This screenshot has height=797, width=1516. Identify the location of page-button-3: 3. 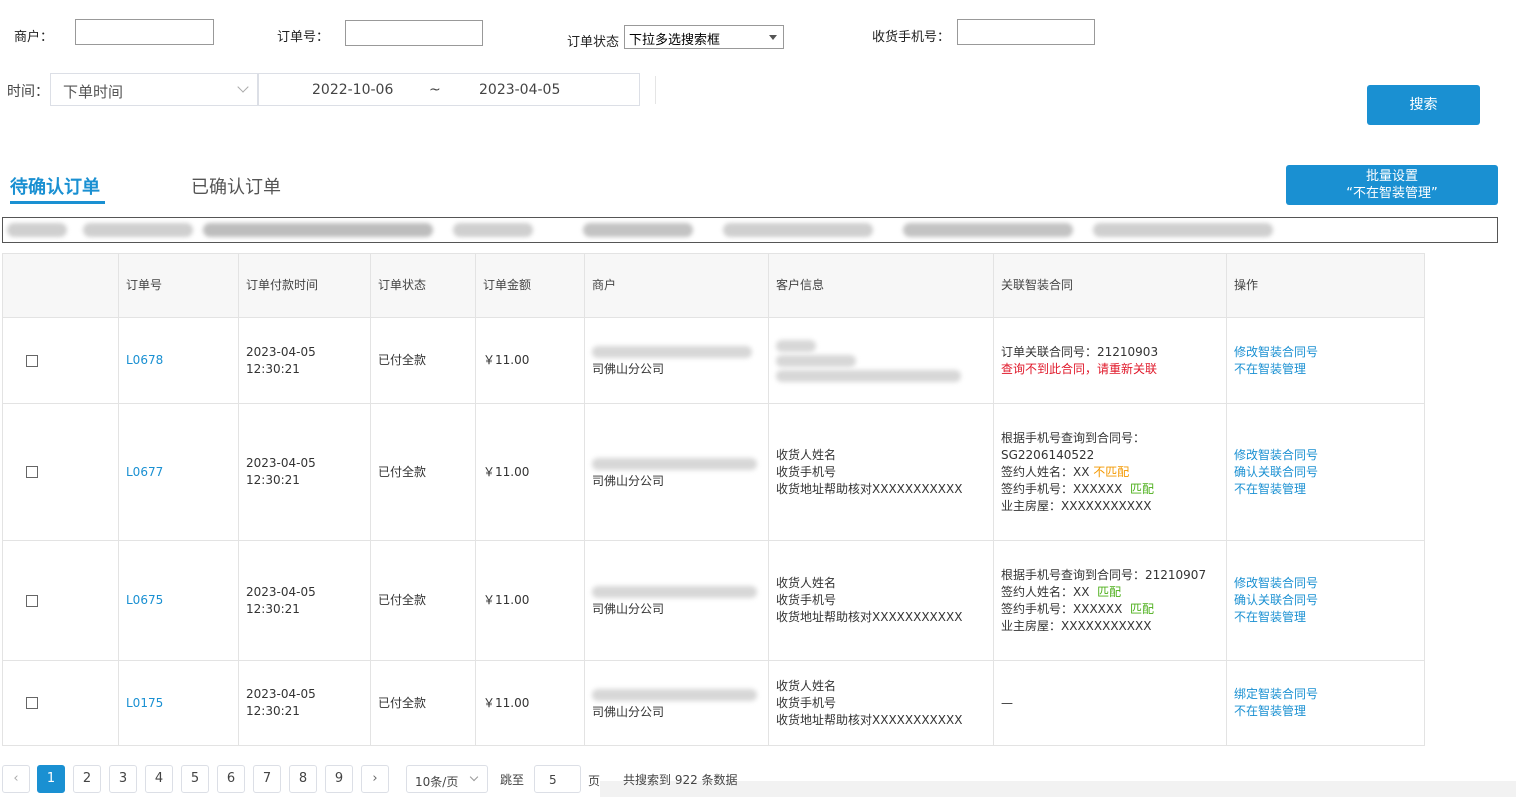
(123, 779).